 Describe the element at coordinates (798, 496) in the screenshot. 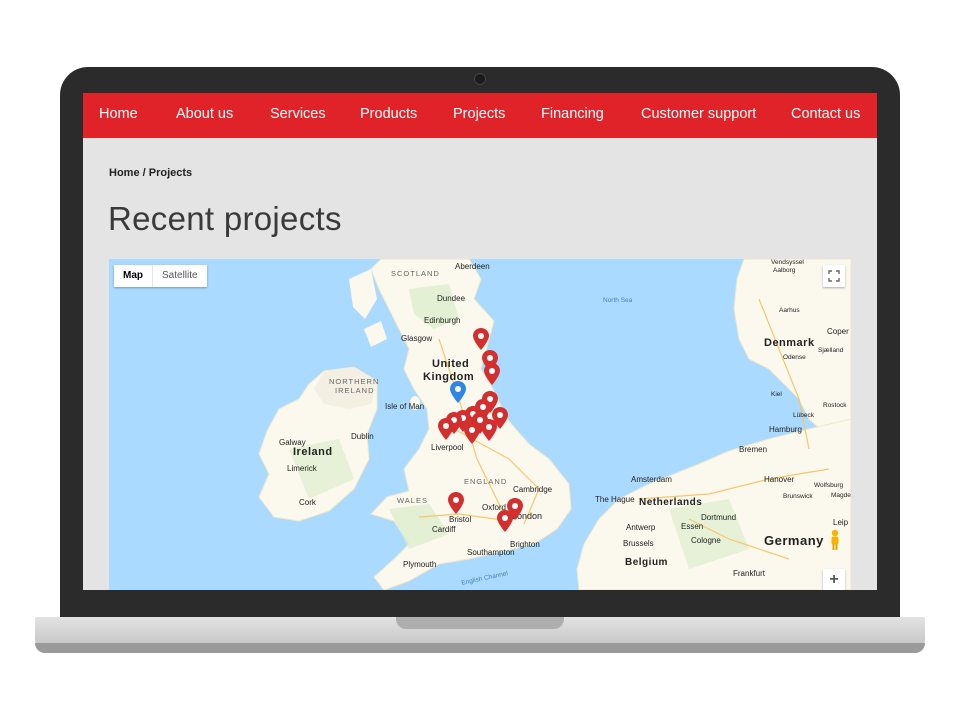

I see `label-brunswick: Brunswick` at that location.